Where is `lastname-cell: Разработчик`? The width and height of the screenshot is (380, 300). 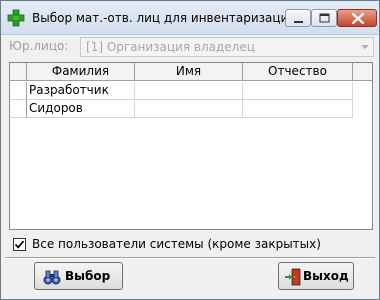 lastname-cell: Разработчик is located at coordinates (81, 91).